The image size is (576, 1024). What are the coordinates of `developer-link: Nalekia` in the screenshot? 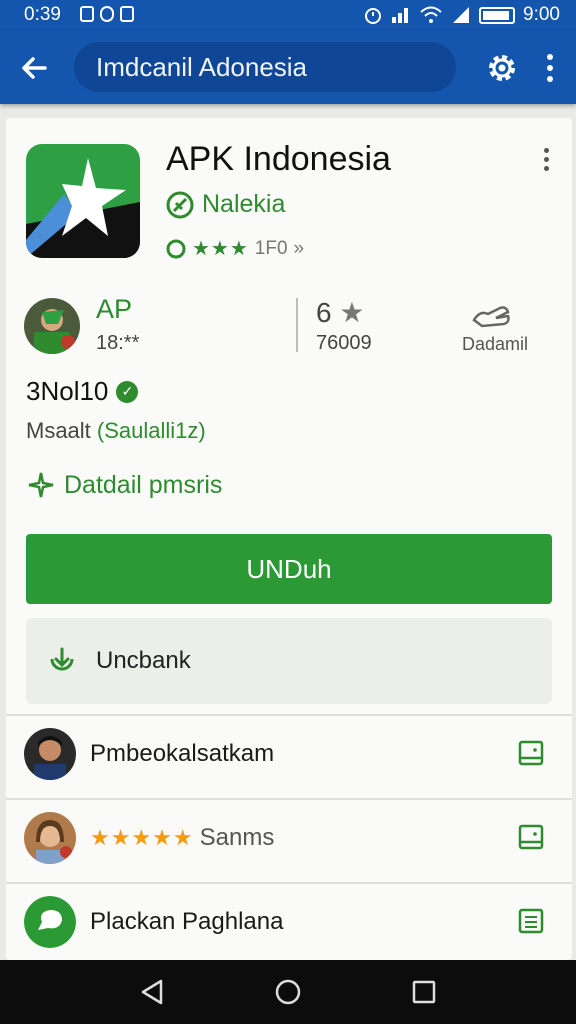 It's located at (225, 204).